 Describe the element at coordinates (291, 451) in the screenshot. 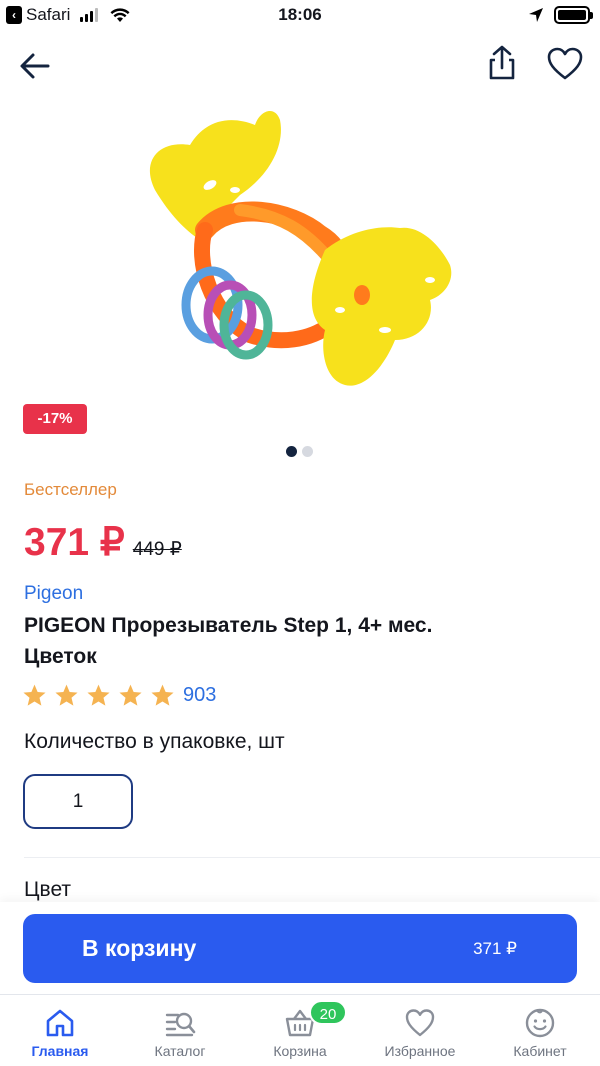

I see `pager-dot-active` at that location.